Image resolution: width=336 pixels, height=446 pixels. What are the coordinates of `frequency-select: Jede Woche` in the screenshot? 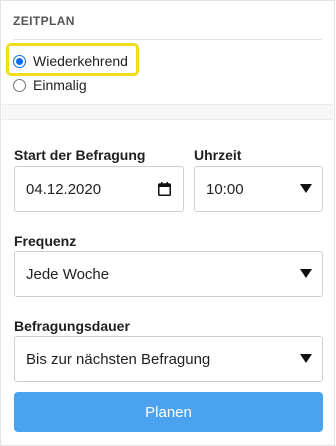 It's located at (168, 274).